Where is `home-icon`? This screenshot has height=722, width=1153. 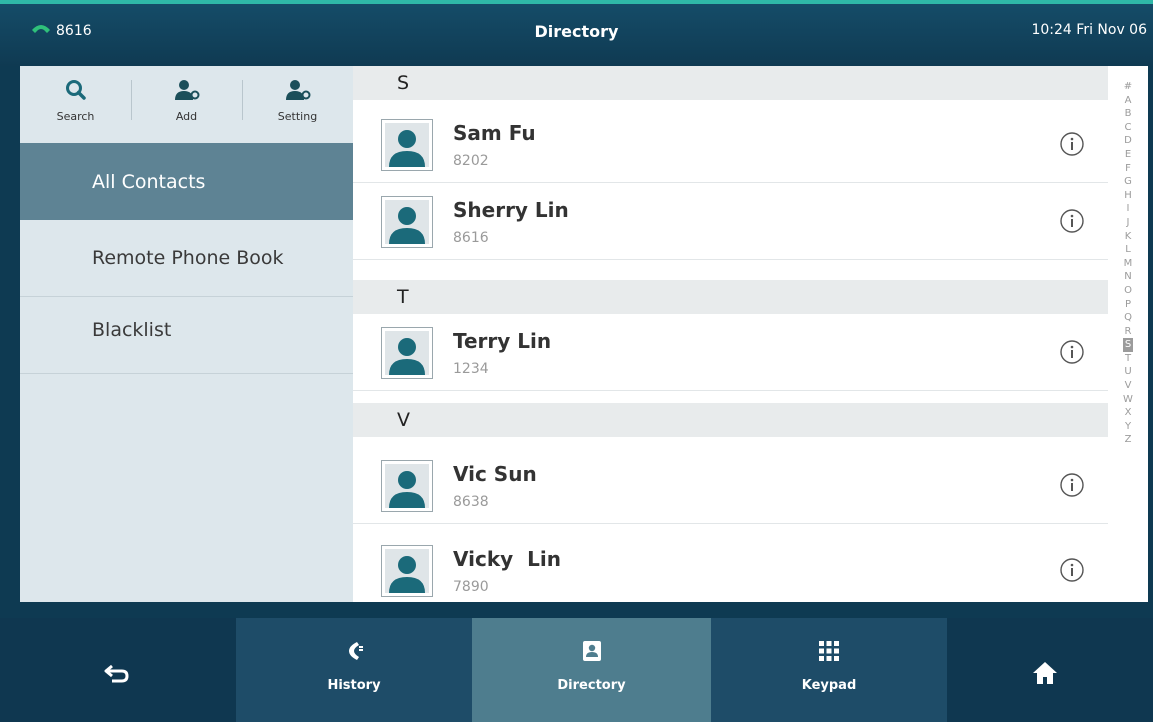 home-icon is located at coordinates (1045, 675).